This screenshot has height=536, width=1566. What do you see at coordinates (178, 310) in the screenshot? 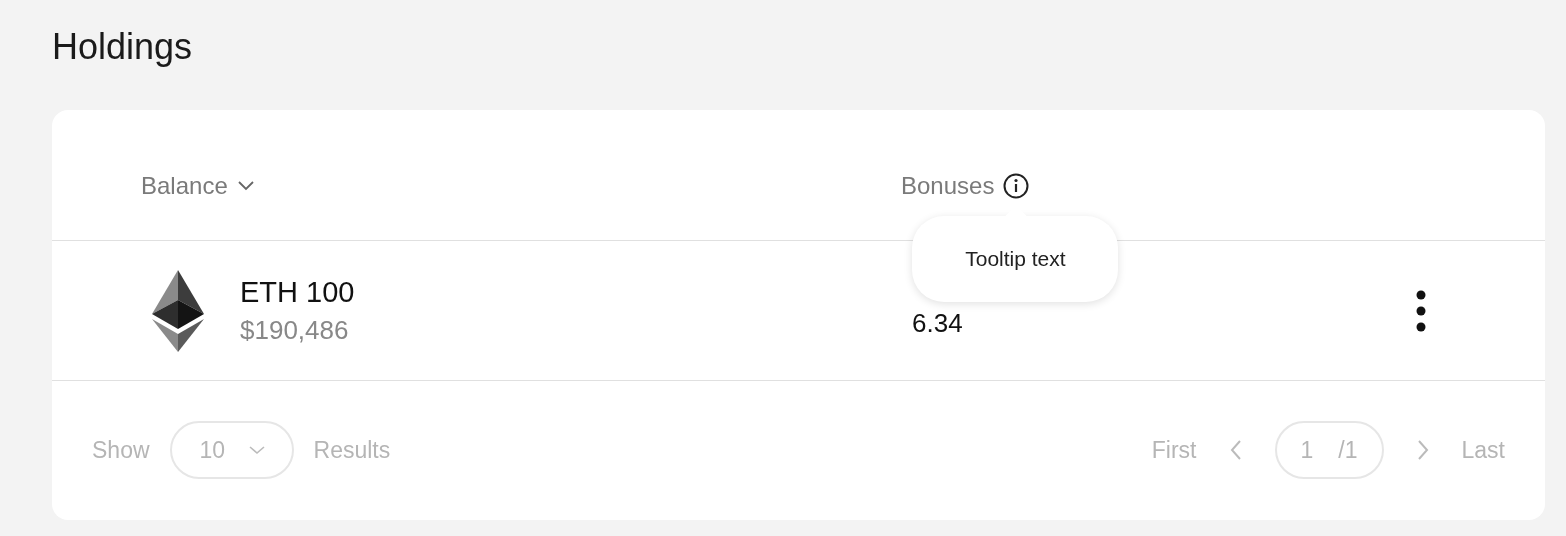
I see `diamond-logo-icon` at bounding box center [178, 310].